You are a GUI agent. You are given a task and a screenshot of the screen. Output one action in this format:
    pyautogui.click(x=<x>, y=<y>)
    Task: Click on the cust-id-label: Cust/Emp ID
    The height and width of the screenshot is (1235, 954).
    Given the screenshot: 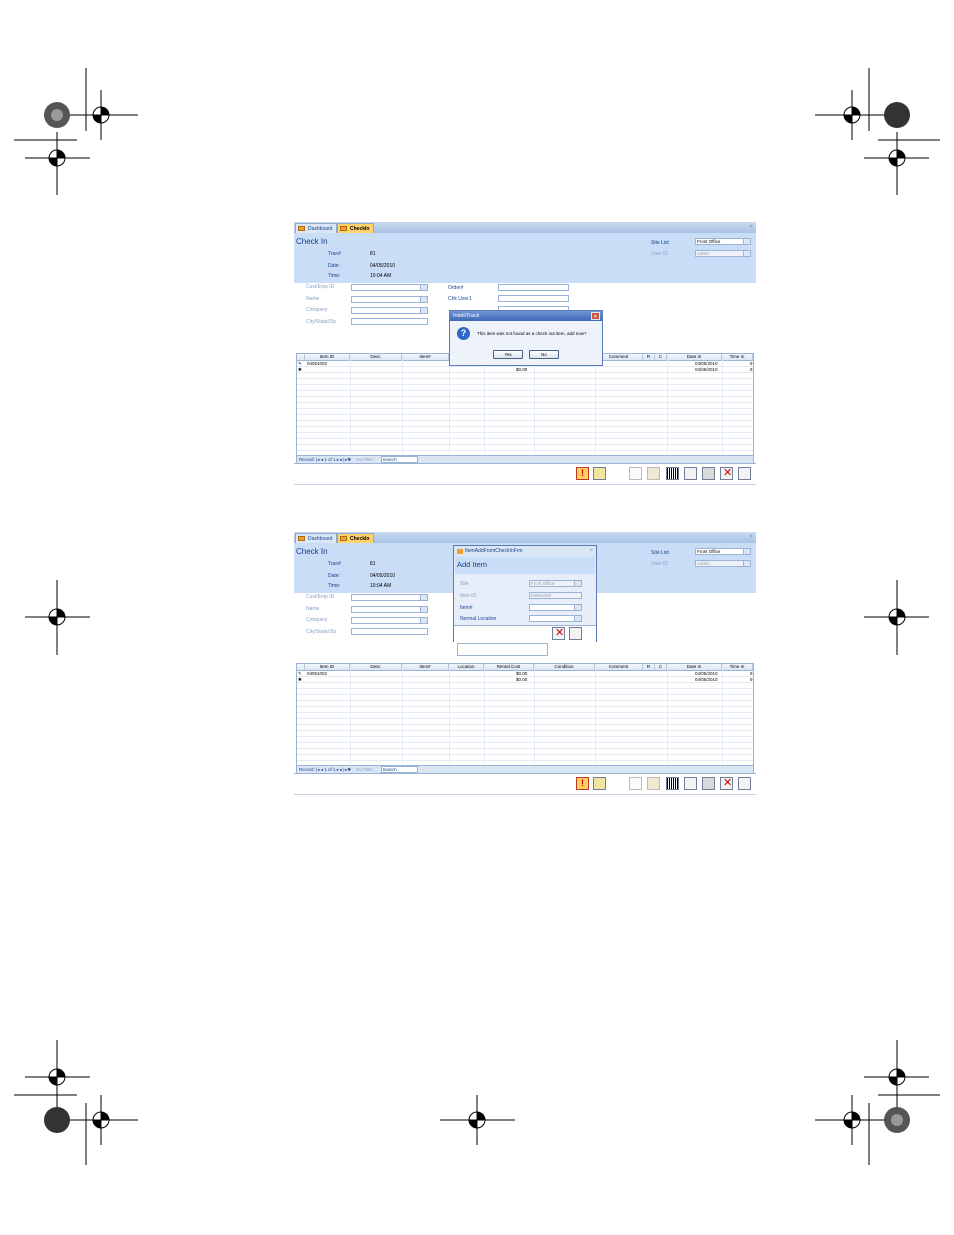 What is the action you would take?
    pyautogui.click(x=320, y=597)
    